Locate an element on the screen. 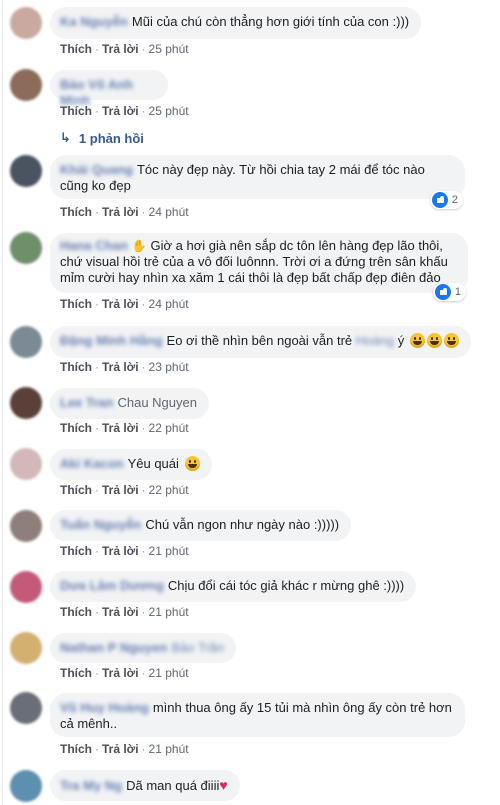 The image size is (500, 805). reaction-summary: 2 is located at coordinates (446, 200).